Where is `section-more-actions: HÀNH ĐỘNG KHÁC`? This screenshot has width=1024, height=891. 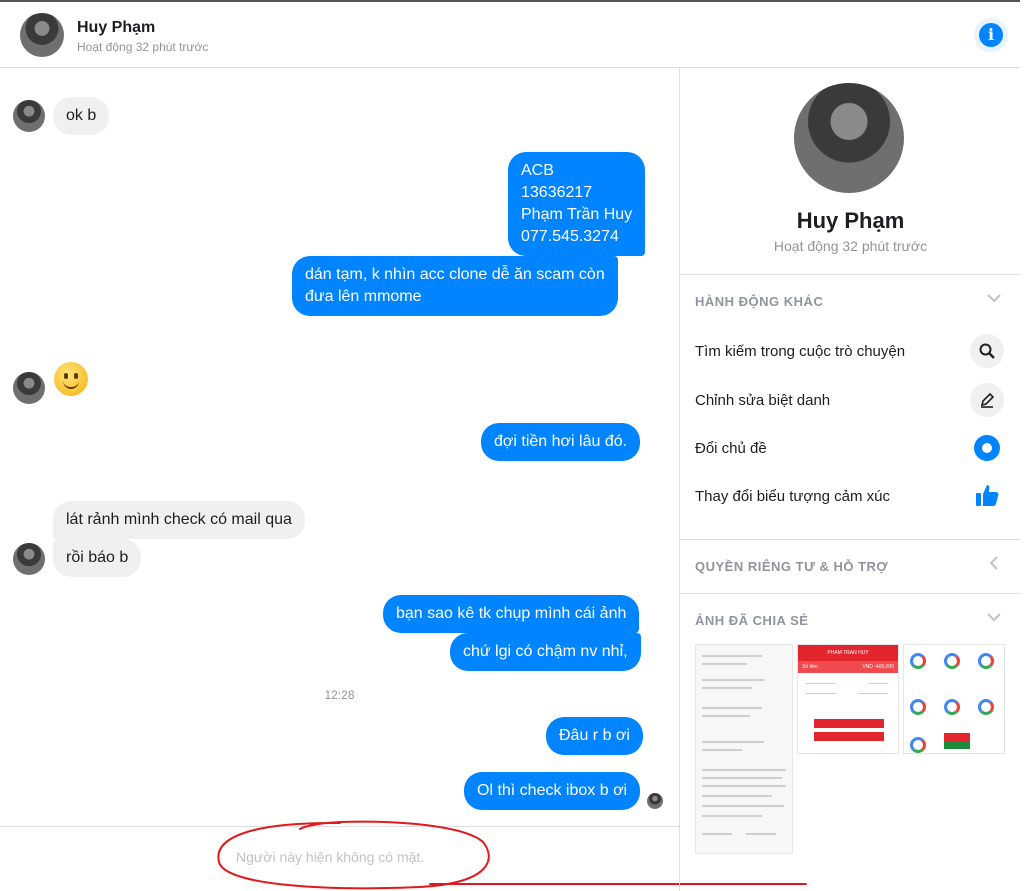
section-more-actions: HÀNH ĐỘNG KHÁC is located at coordinates (850, 299).